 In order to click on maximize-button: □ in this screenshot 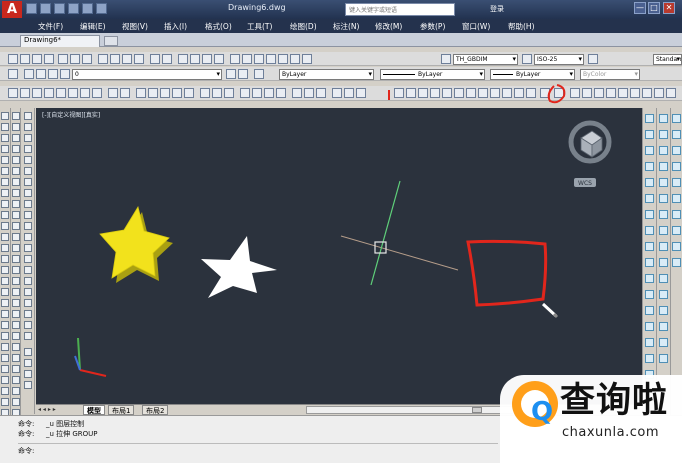, I will do `click(654, 8)`.